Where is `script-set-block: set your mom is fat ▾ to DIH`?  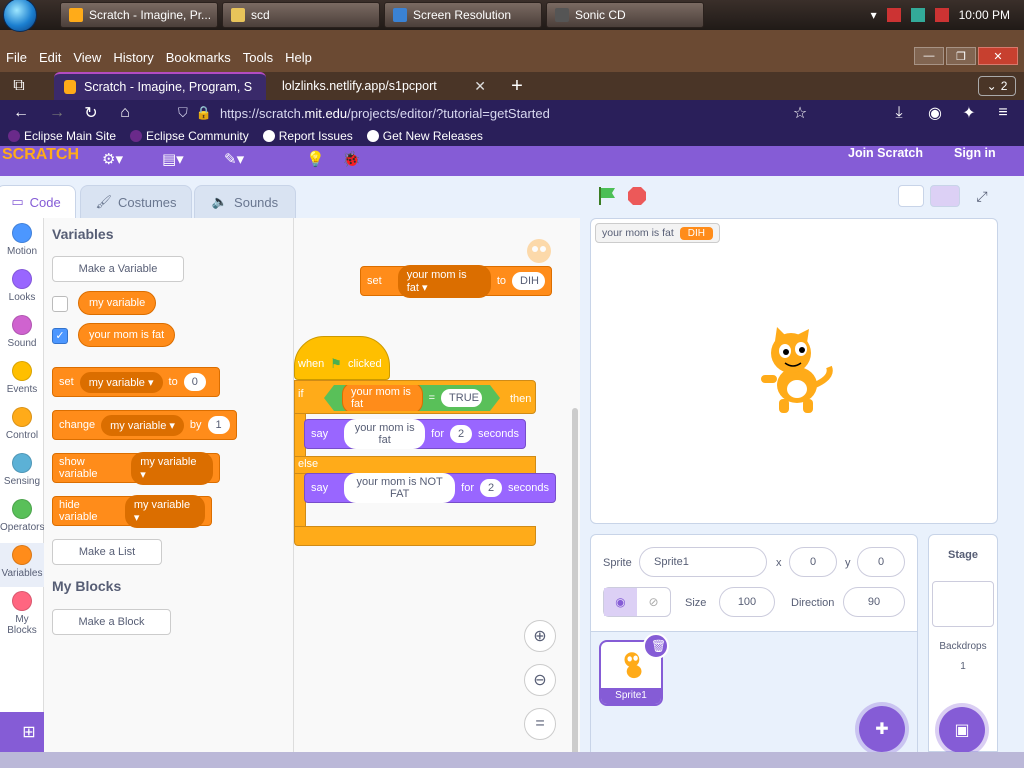
script-set-block: set your mom is fat ▾ to DIH is located at coordinates (456, 281).